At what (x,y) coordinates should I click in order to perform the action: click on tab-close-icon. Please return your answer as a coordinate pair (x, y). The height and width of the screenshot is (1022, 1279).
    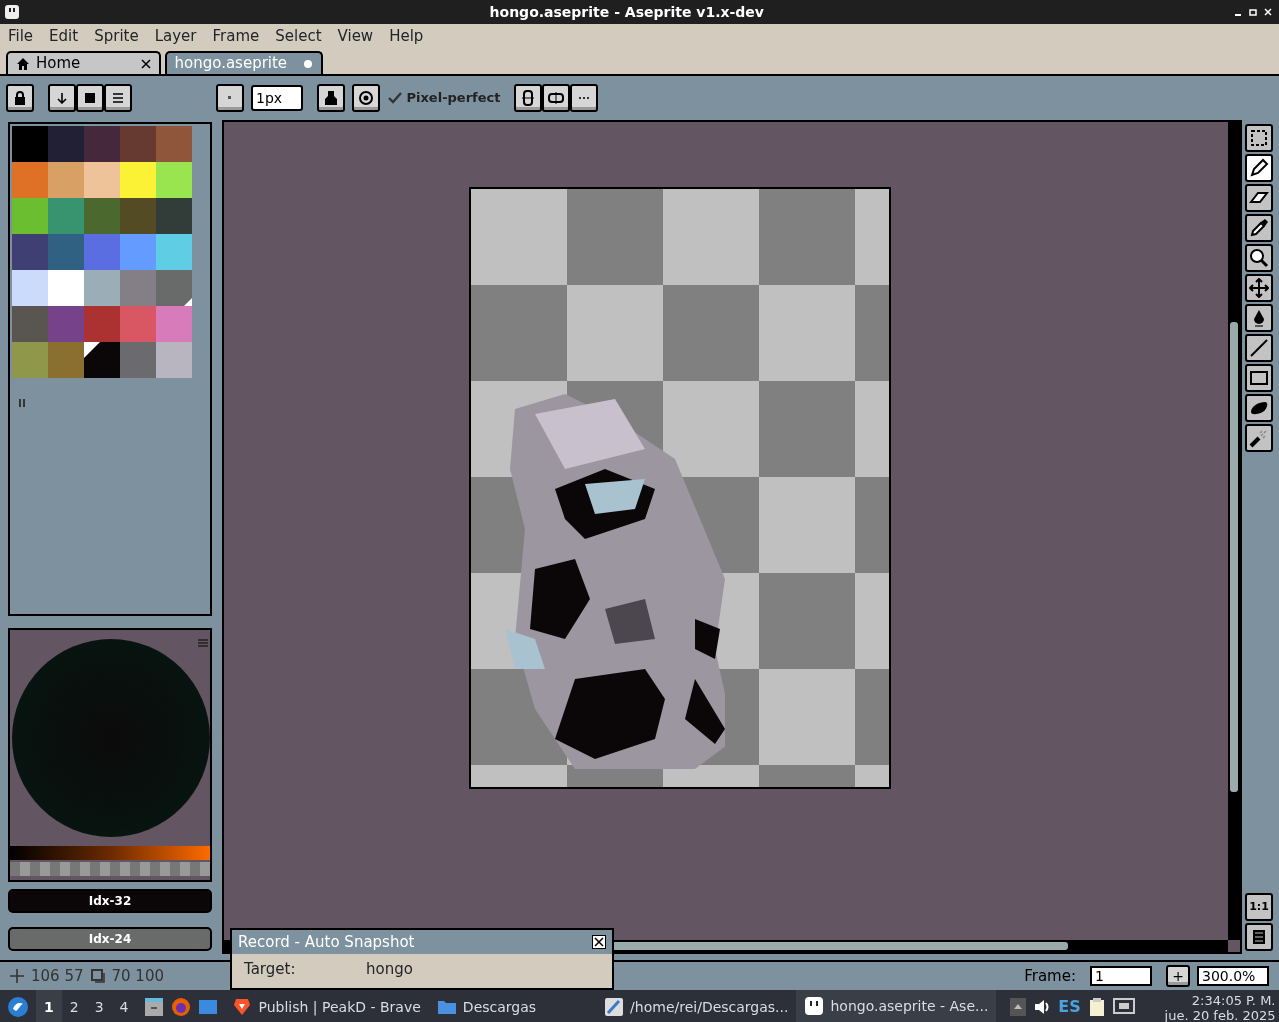
    Looking at the image, I should click on (146, 63).